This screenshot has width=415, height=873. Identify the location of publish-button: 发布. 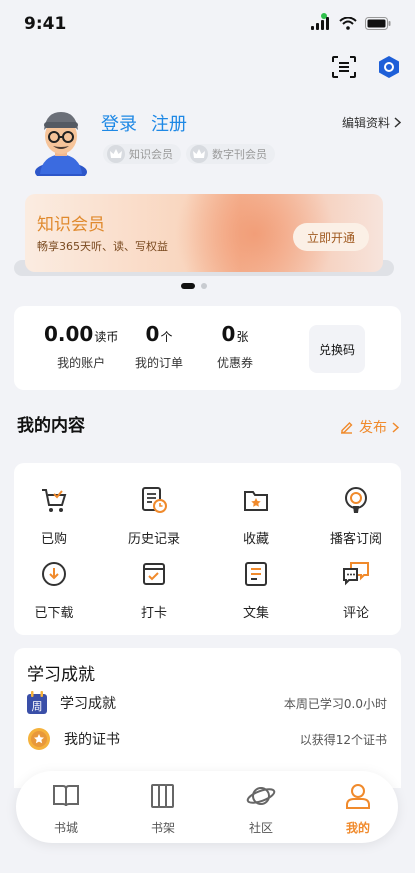
(369, 427).